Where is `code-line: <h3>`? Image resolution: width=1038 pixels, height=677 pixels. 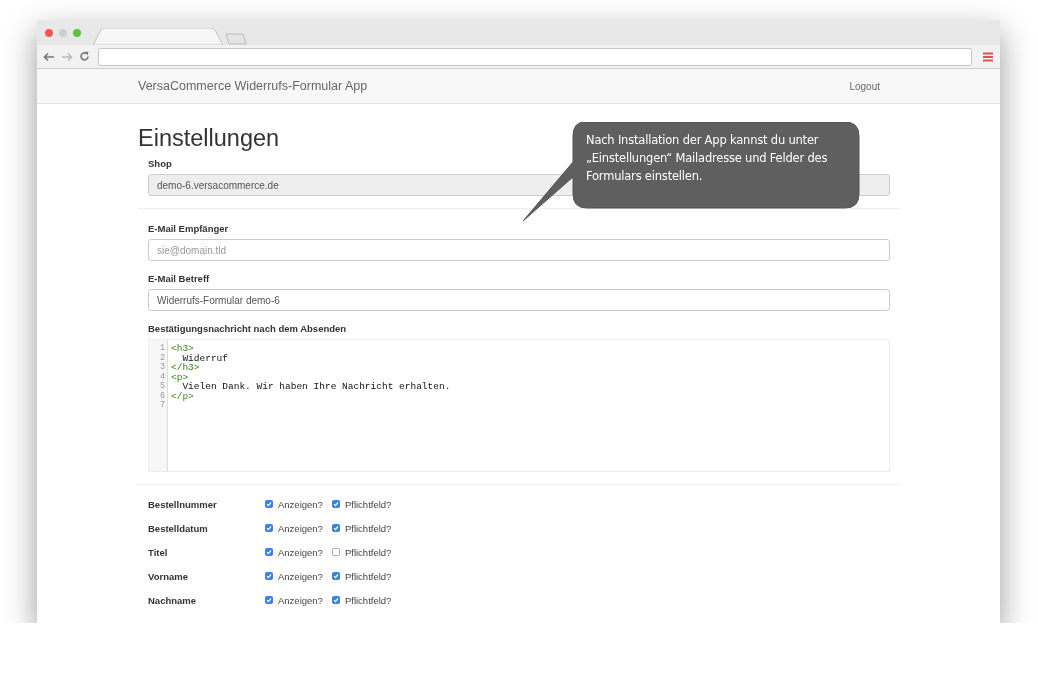
code-line: <h3> is located at coordinates (183, 349).